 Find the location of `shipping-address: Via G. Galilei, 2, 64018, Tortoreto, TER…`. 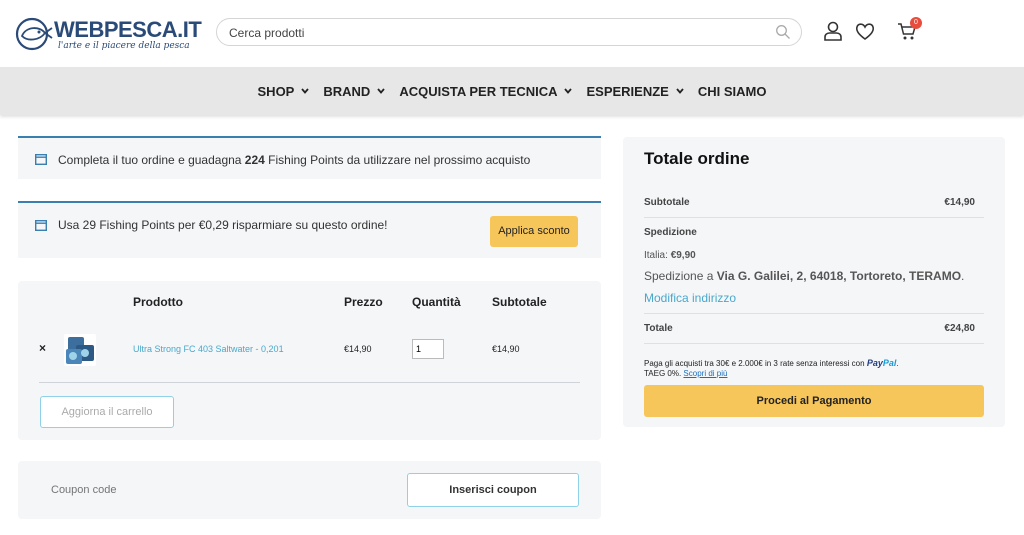

shipping-address: Via G. Galilei, 2, 64018, Tortoreto, TER… is located at coordinates (839, 276).